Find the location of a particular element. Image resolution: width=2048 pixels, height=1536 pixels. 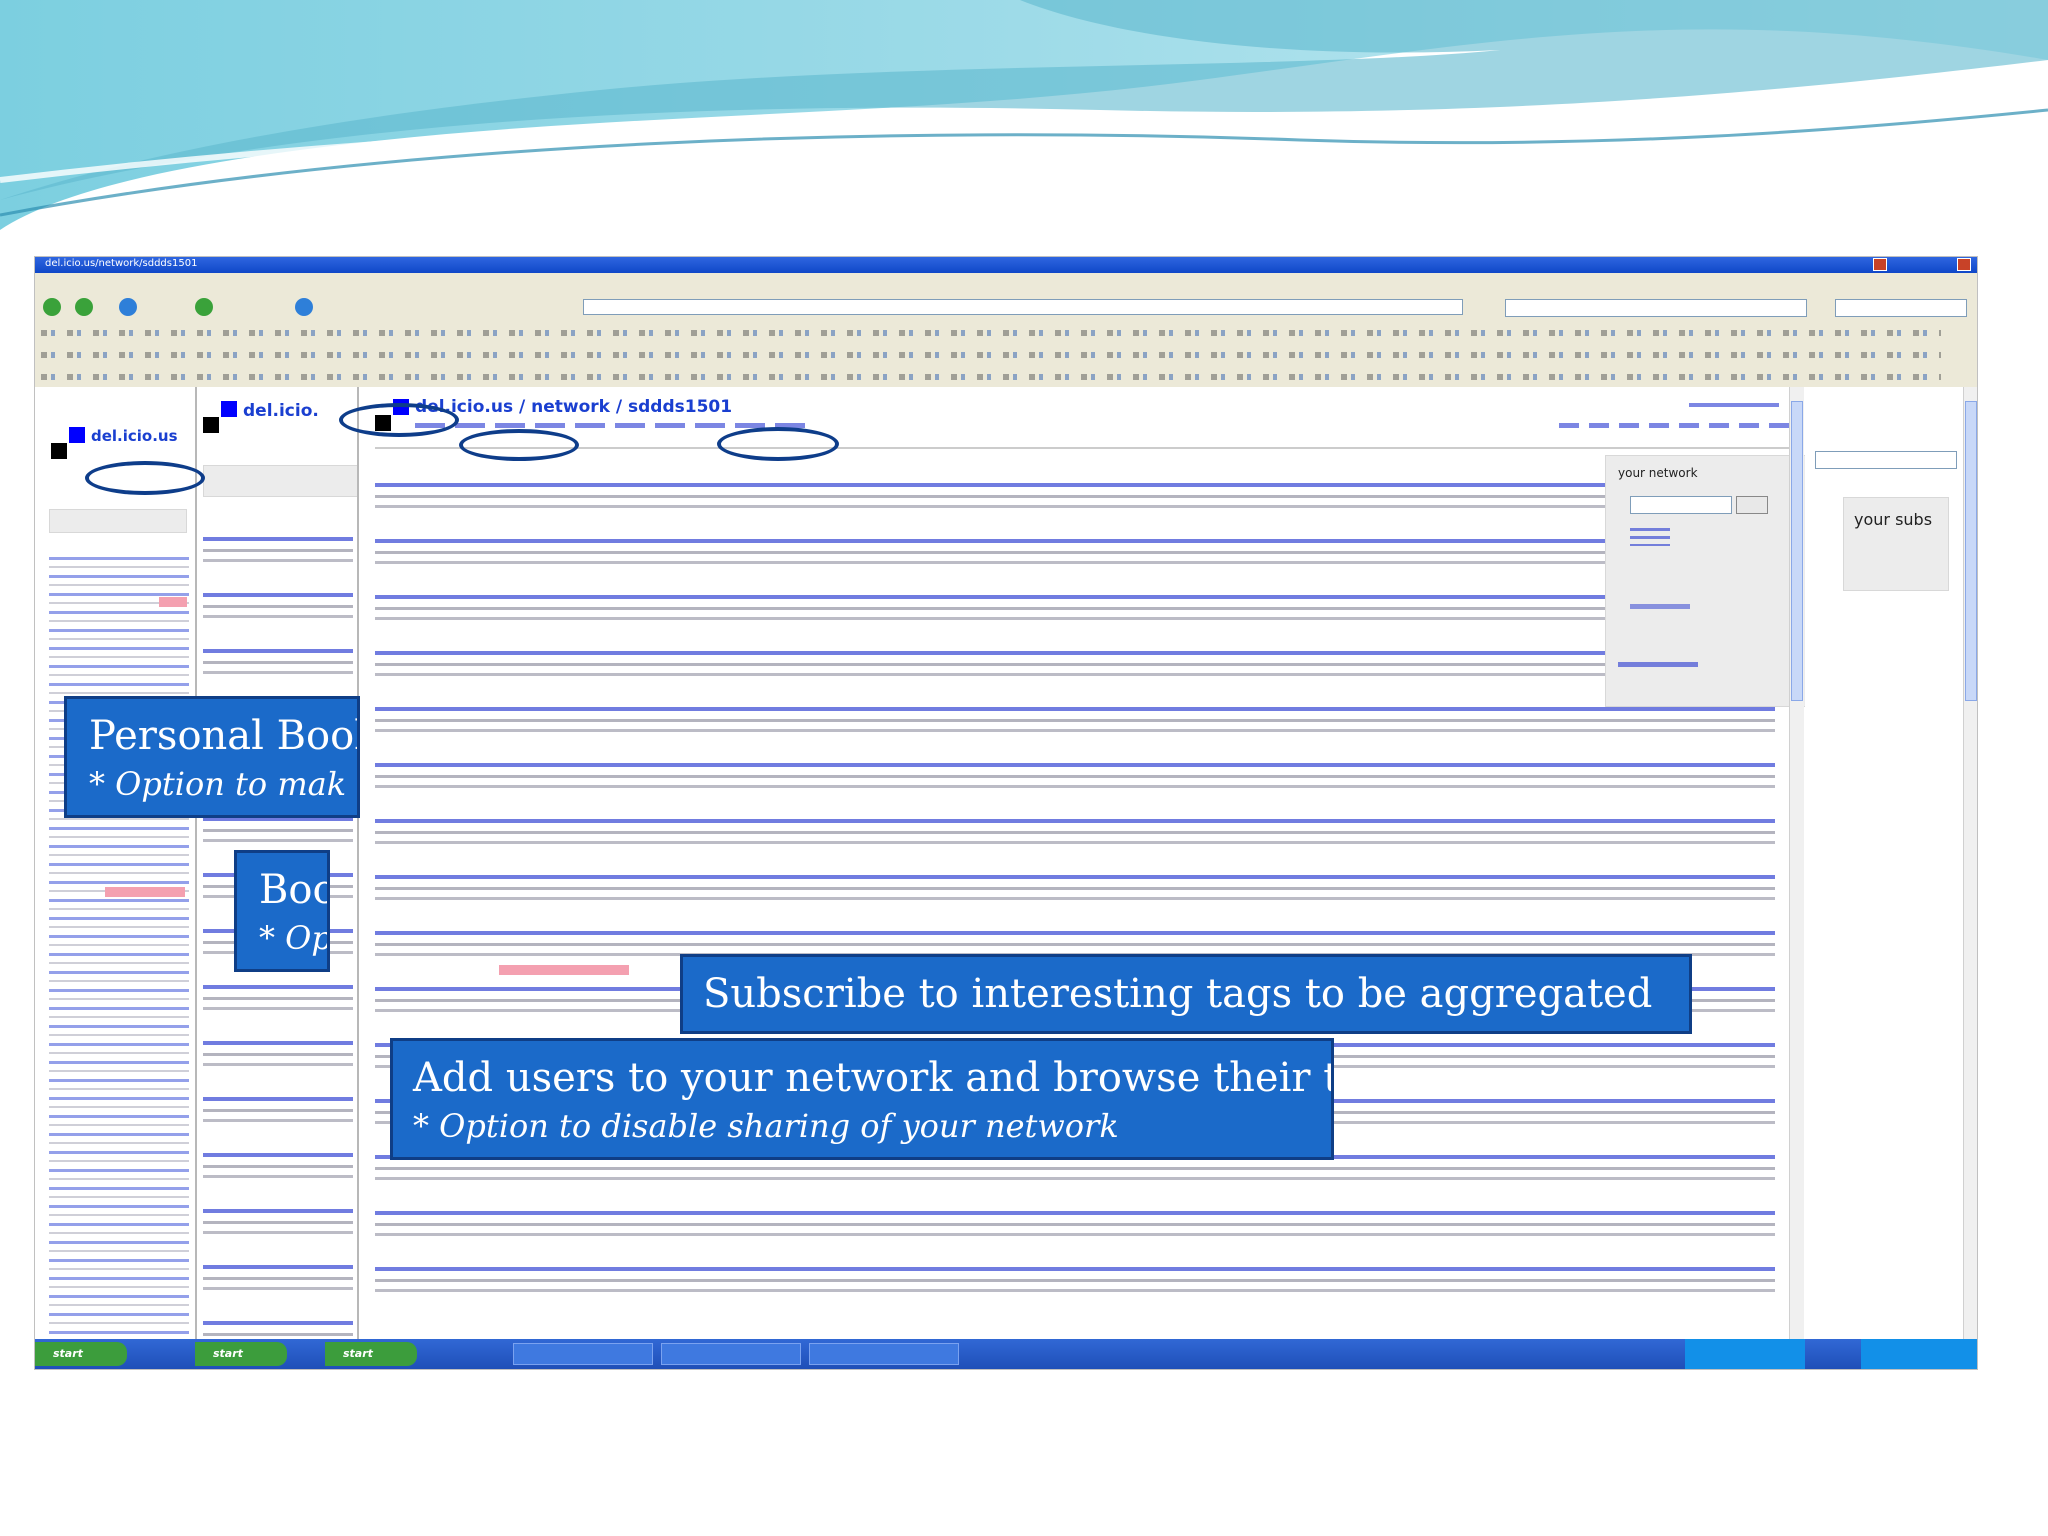

add-user-input is located at coordinates (1681, 505).